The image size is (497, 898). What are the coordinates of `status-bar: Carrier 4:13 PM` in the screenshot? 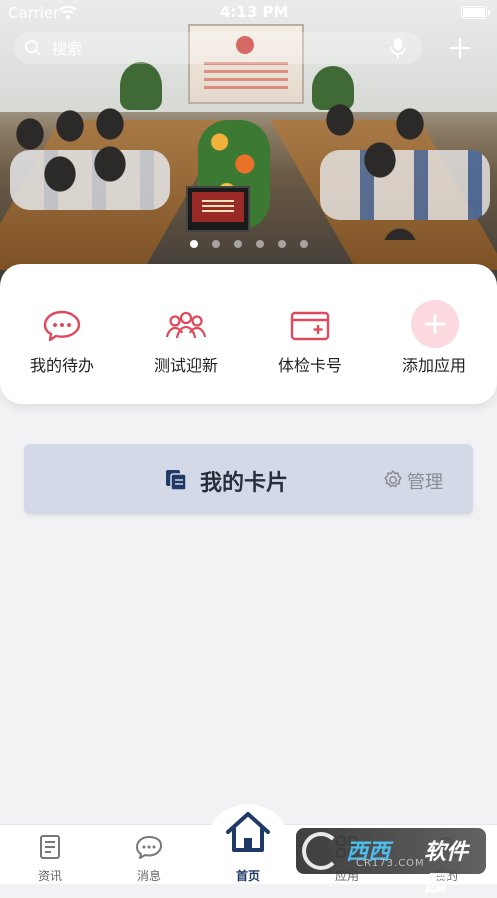 It's located at (248, 13).